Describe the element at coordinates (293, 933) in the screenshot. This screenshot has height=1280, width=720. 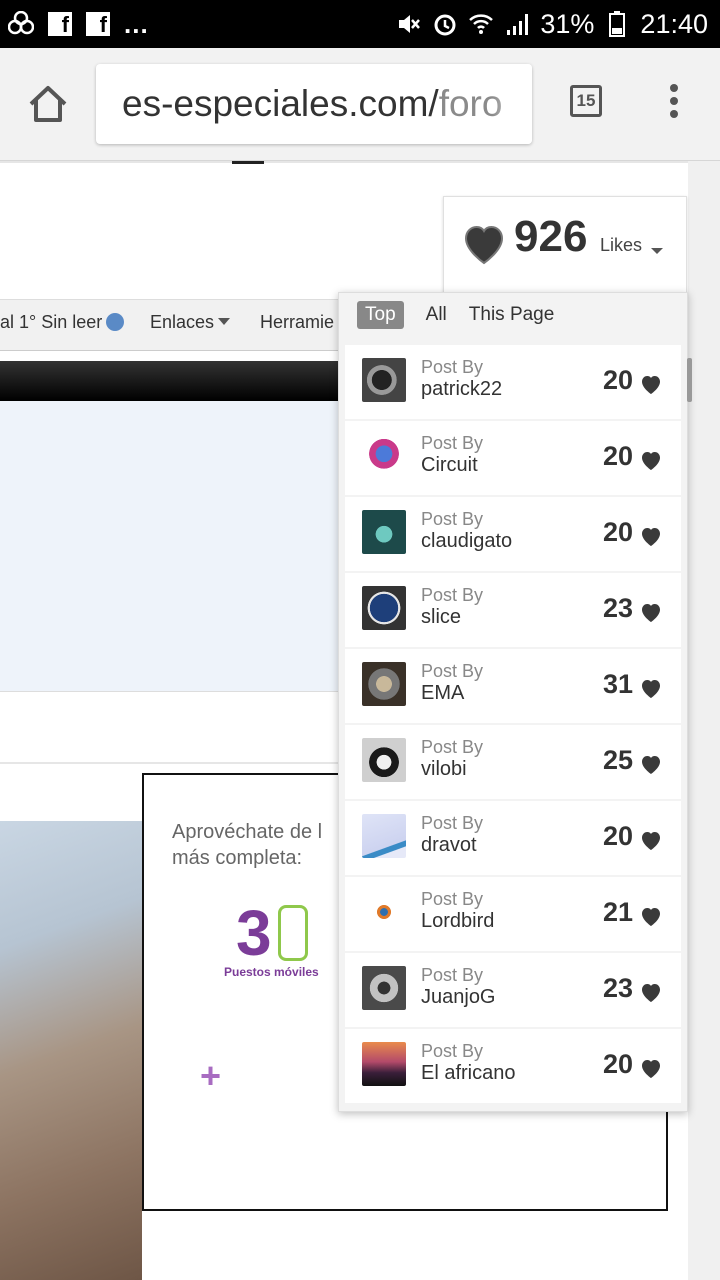
I see `phone-icon` at that location.